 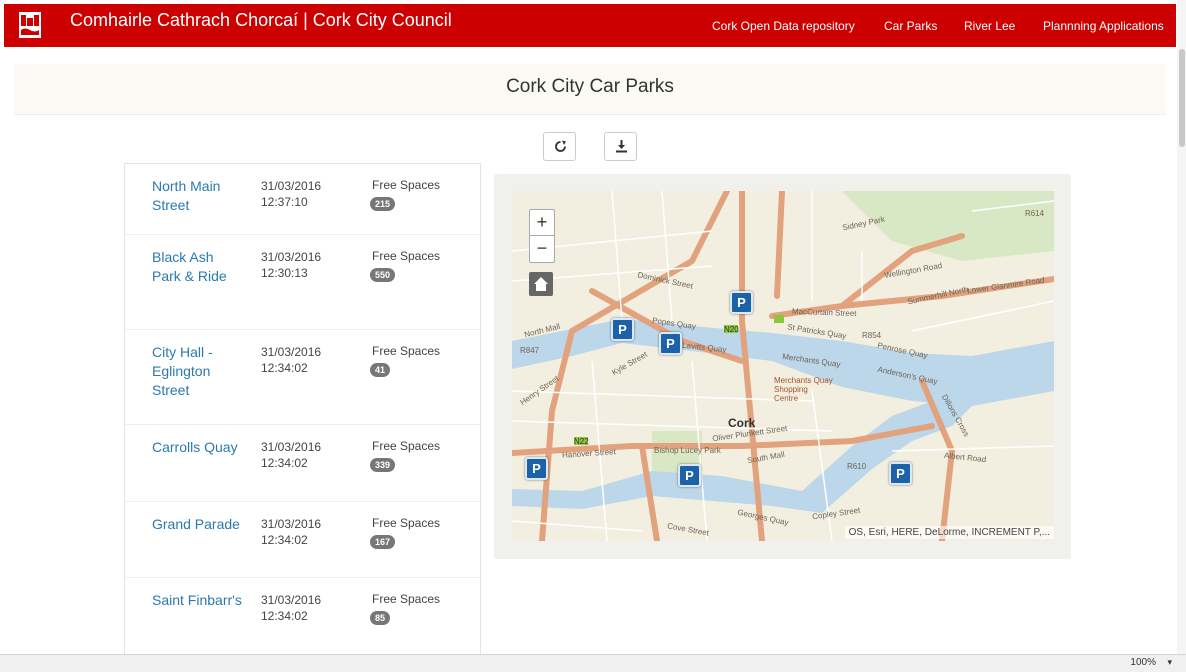 I want to click on nav-car-parks: Car Parks, so click(x=910, y=26).